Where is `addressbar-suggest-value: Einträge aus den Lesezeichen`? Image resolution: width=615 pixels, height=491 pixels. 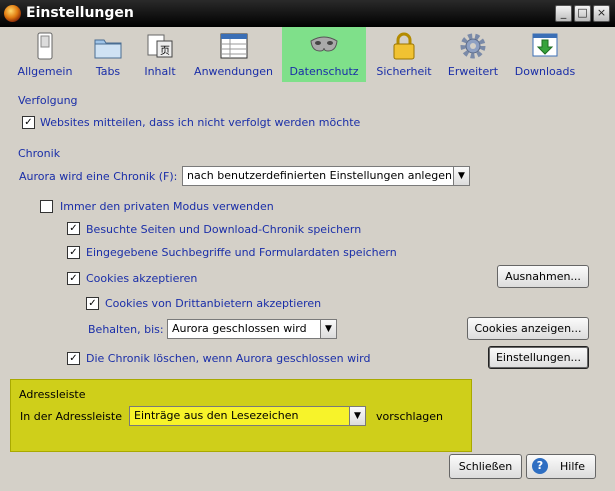 addressbar-suggest-value: Einträge aus den Lesezeichen is located at coordinates (216, 415).